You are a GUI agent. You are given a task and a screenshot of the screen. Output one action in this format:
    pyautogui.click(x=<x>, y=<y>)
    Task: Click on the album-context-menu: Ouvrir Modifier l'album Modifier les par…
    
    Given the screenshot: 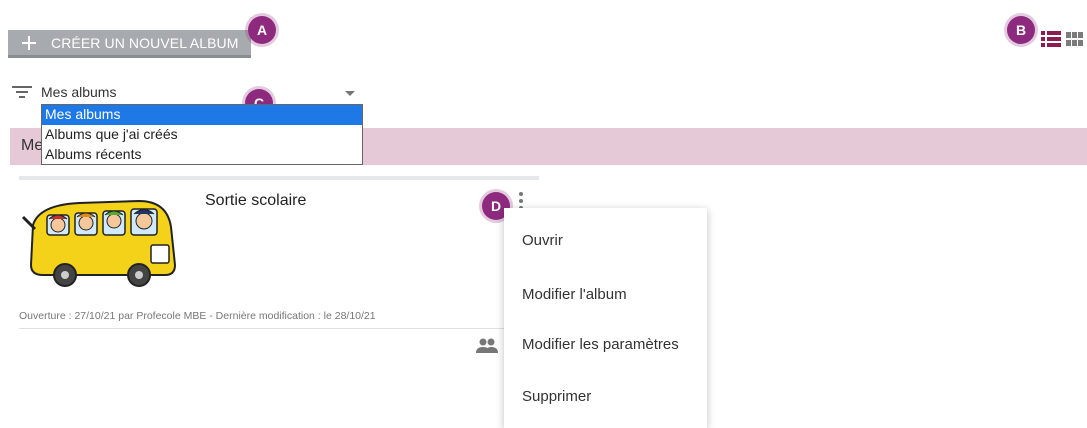 What is the action you would take?
    pyautogui.click(x=605, y=318)
    